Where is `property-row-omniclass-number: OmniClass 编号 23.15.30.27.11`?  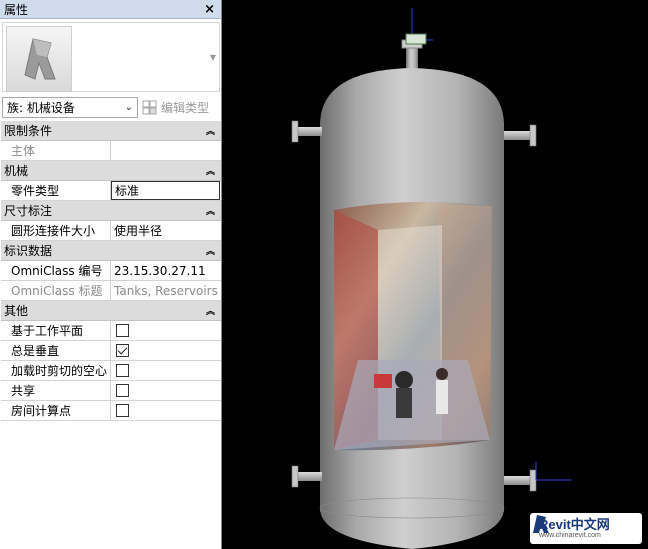
property-row-omniclass-number: OmniClass 编号 23.15.30.27.11 is located at coordinates (111, 271).